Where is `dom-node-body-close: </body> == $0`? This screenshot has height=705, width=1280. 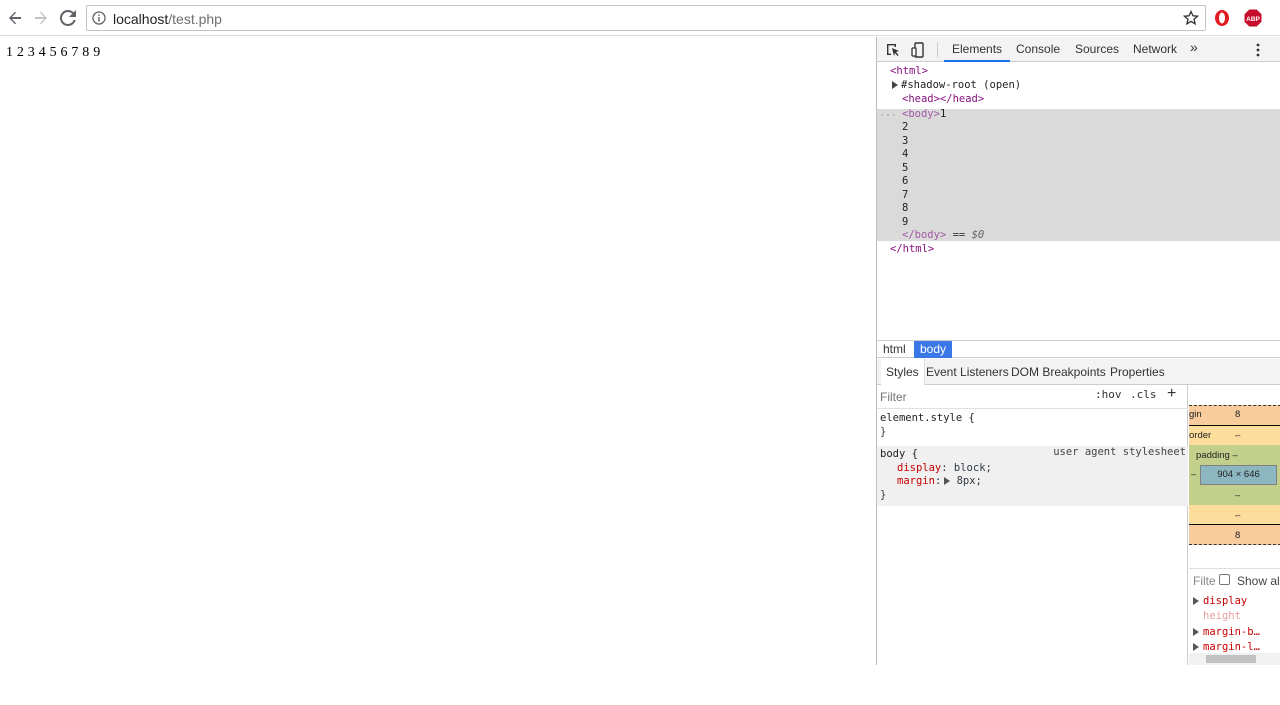 dom-node-body-close: </body> == $0 is located at coordinates (1091, 236).